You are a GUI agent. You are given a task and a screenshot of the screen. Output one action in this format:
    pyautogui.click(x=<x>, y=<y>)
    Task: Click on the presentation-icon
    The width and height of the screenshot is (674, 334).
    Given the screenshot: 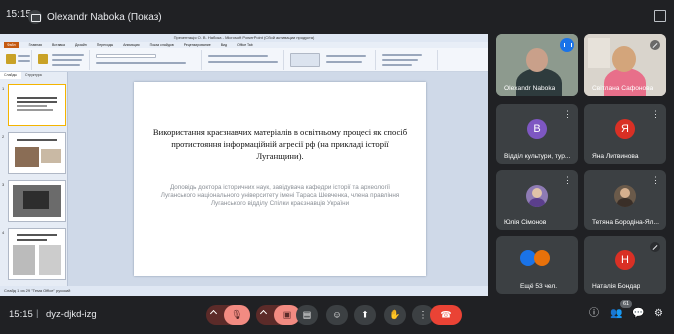 What is the action you would take?
    pyautogui.click(x=35, y=17)
    